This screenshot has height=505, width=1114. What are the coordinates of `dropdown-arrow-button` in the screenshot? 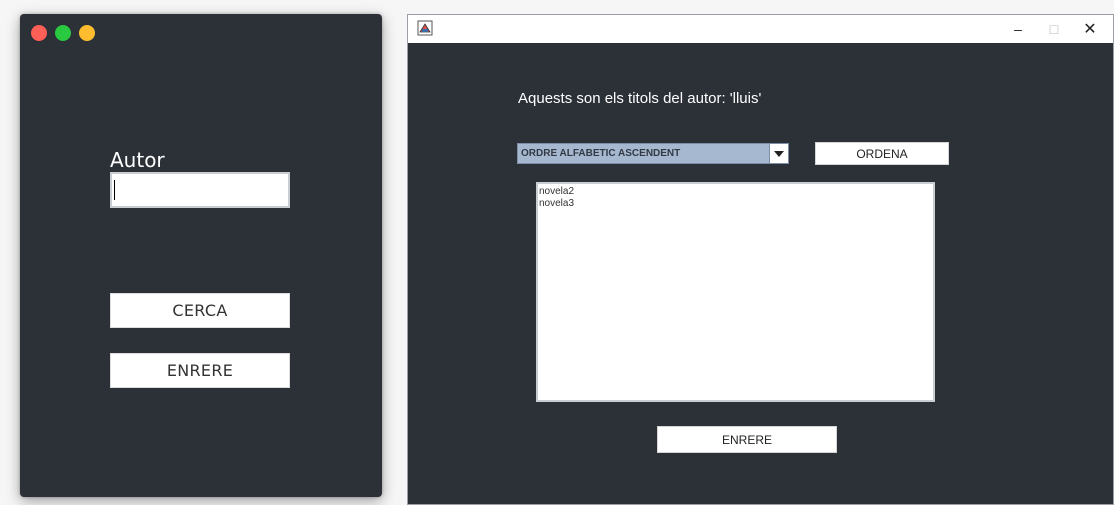 It's located at (778, 153).